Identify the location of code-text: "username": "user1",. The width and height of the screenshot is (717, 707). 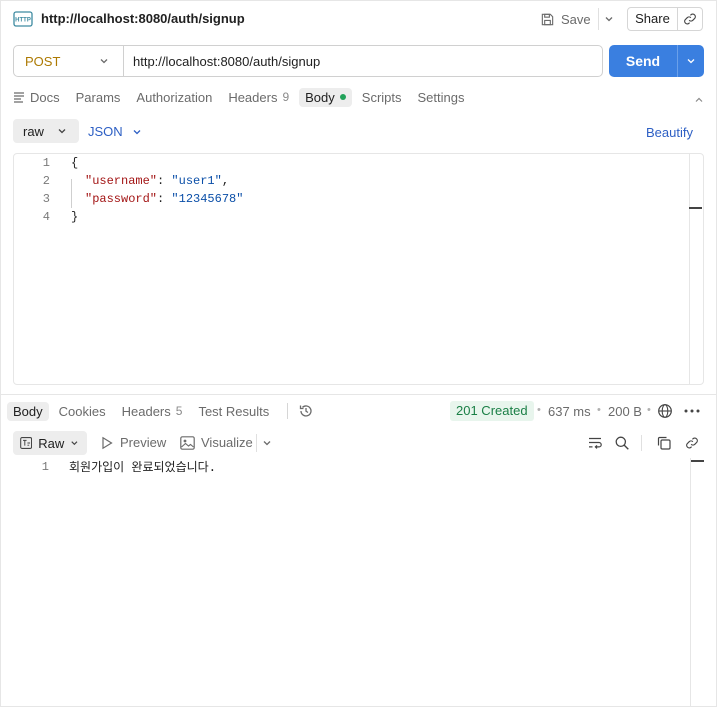
(157, 181).